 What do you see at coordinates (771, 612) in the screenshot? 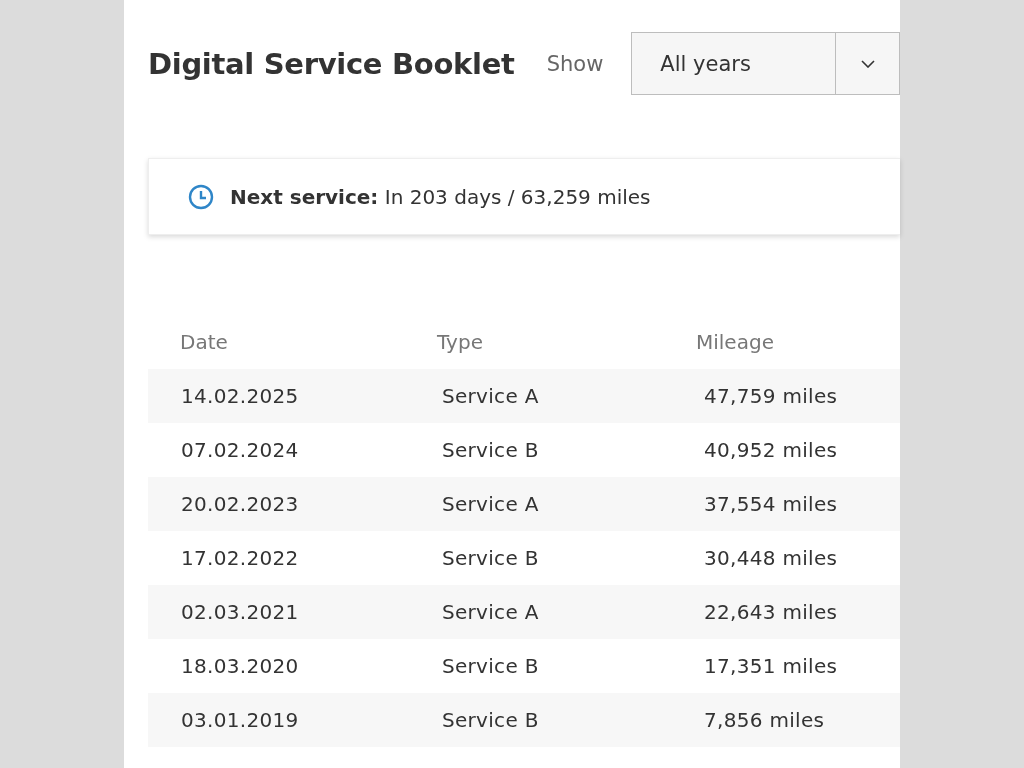
I see `mileage-cell-text: 22,643 miles` at bounding box center [771, 612].